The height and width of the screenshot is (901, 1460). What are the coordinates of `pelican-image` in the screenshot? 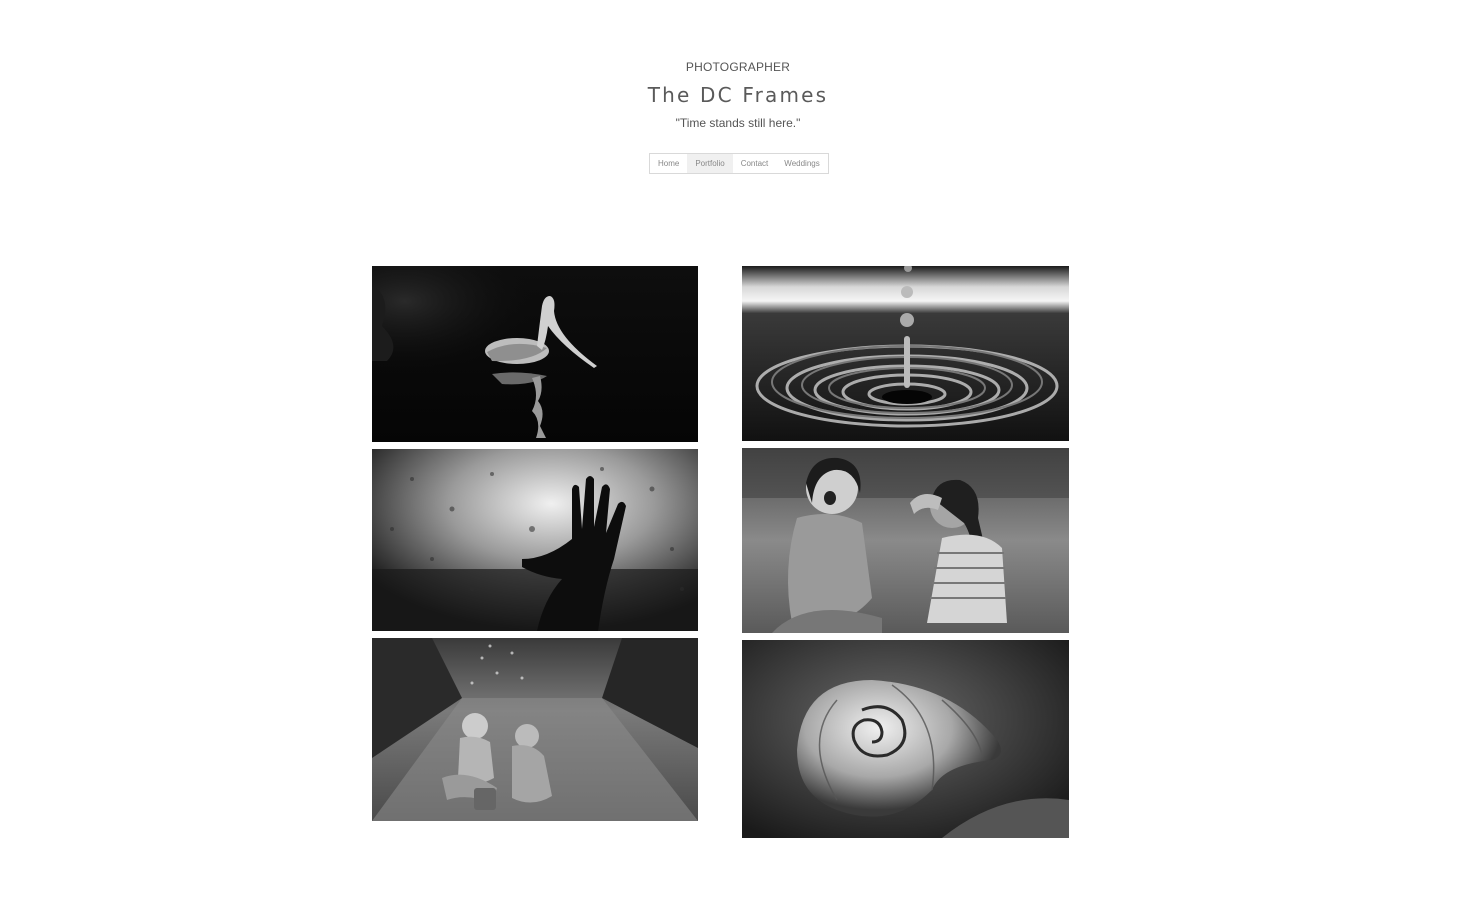 It's located at (535, 354).